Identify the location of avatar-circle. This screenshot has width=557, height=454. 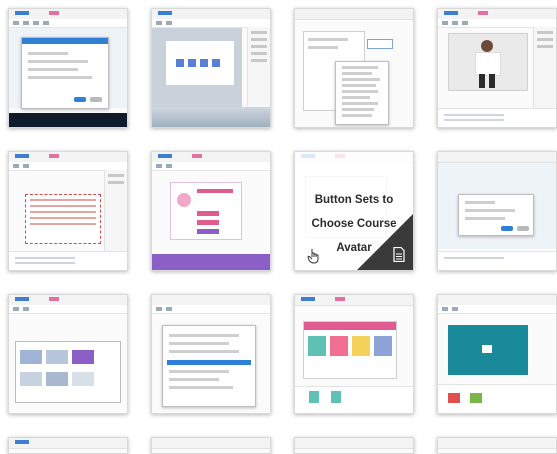
(184, 200).